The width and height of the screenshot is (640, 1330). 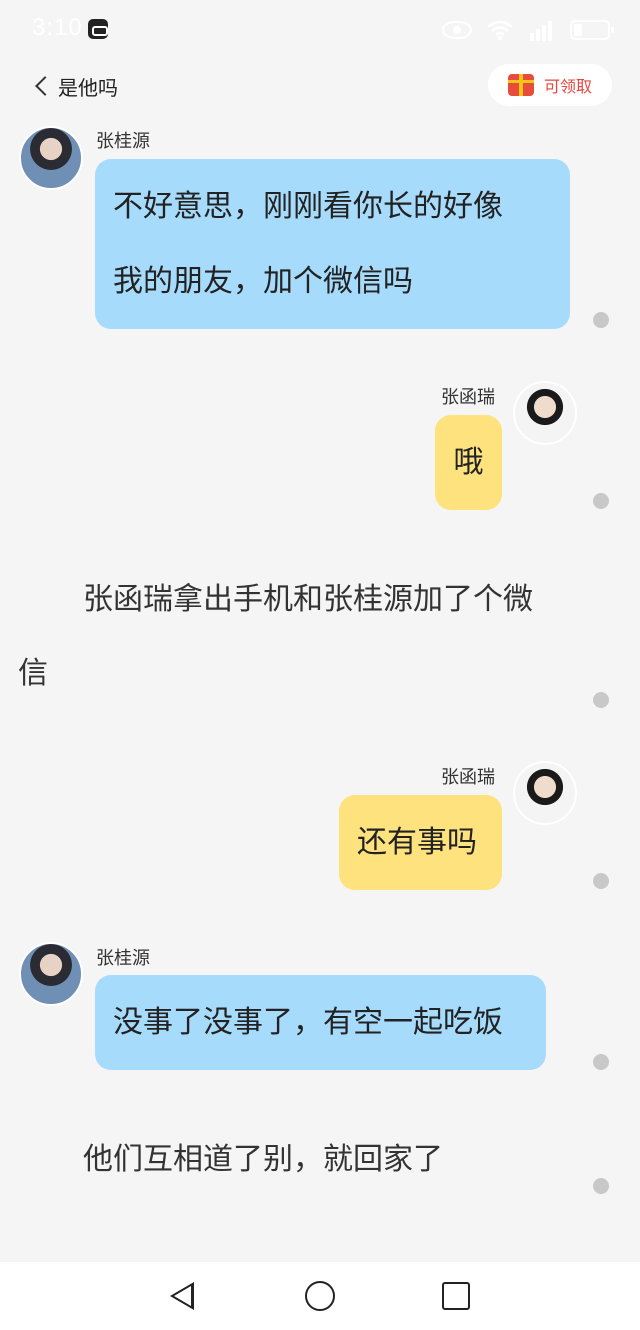 I want to click on narration-line: 张函瑞拿出手机和张桂源加了个微, so click(x=308, y=599).